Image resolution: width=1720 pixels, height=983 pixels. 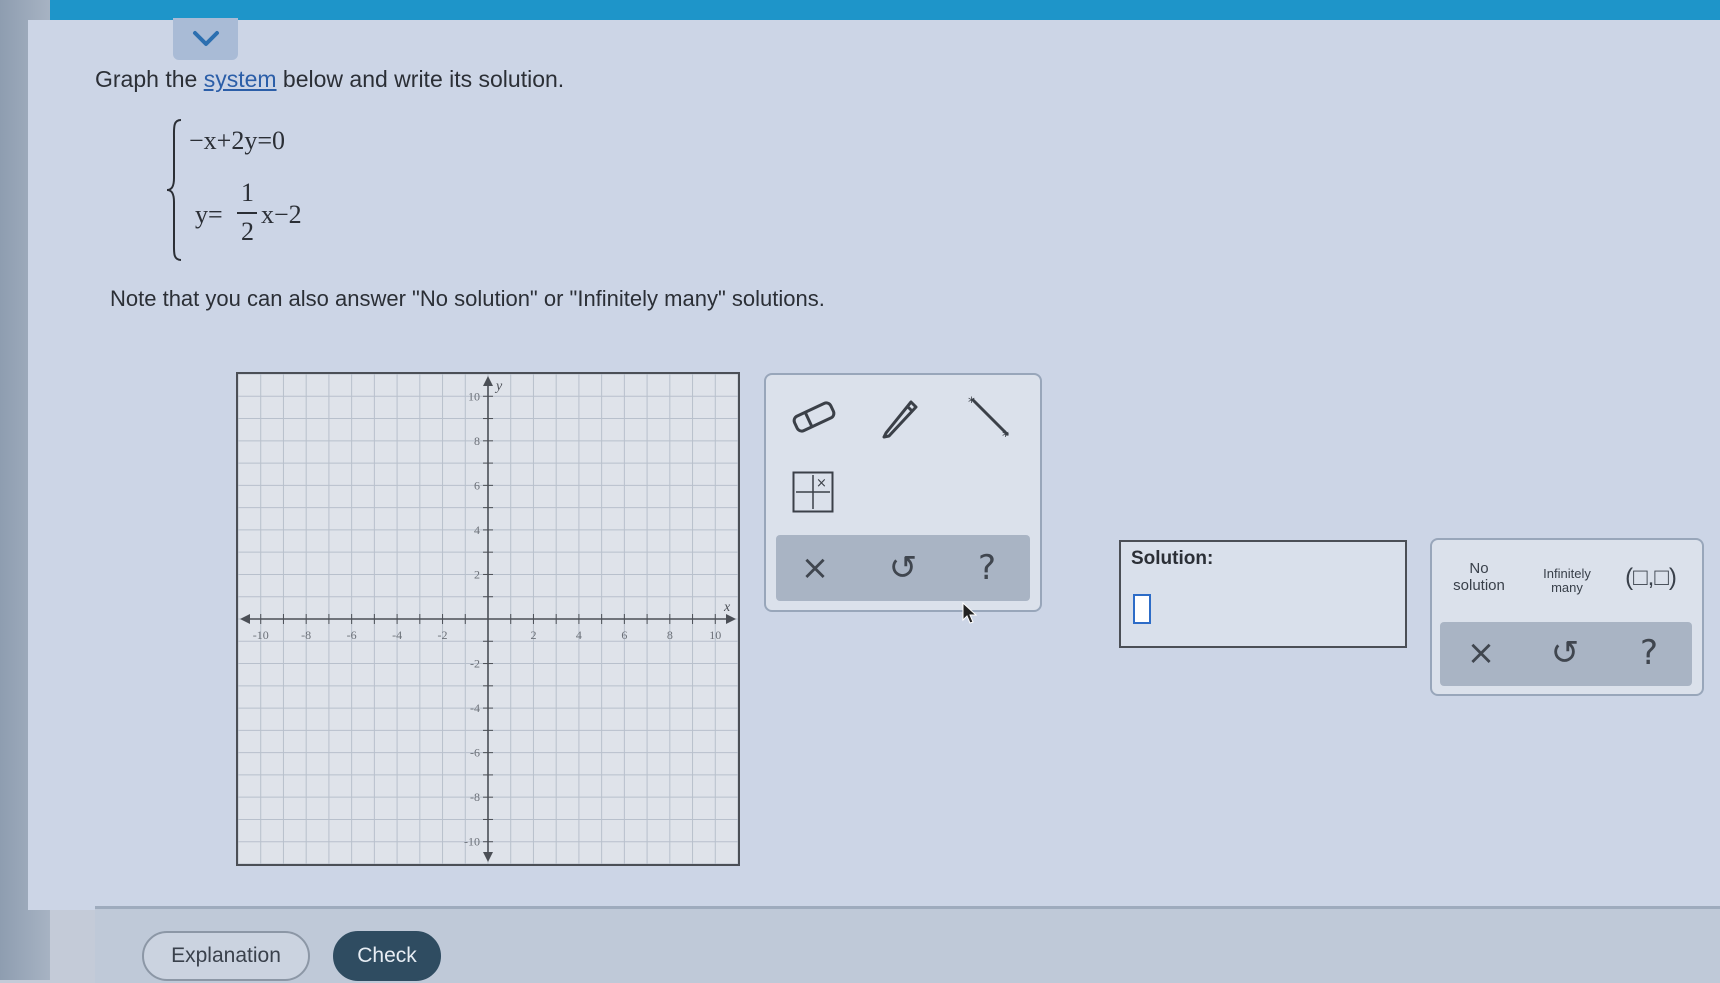 What do you see at coordinates (731, 619) in the screenshot?
I see `x-axis-arrow-right` at bounding box center [731, 619].